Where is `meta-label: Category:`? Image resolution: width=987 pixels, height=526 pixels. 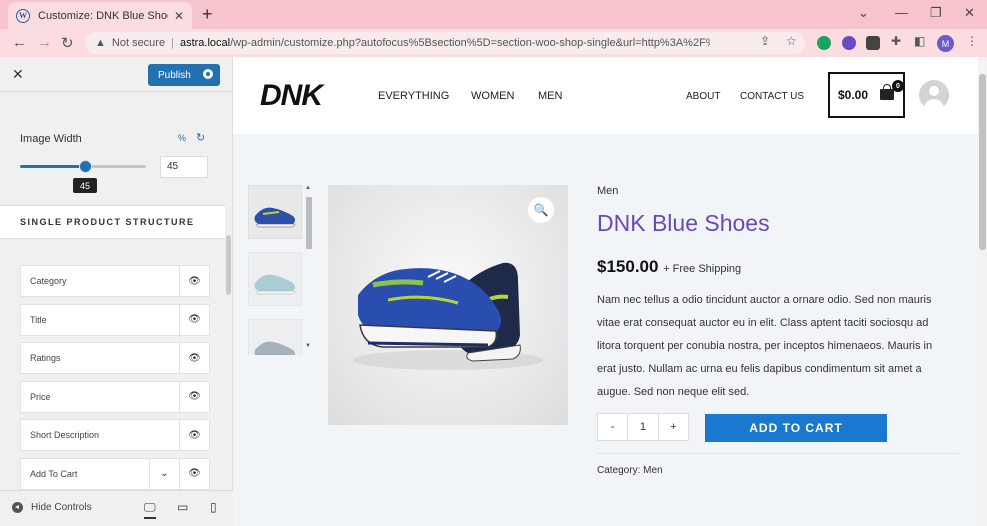
meta-label: Category: is located at coordinates (619, 470).